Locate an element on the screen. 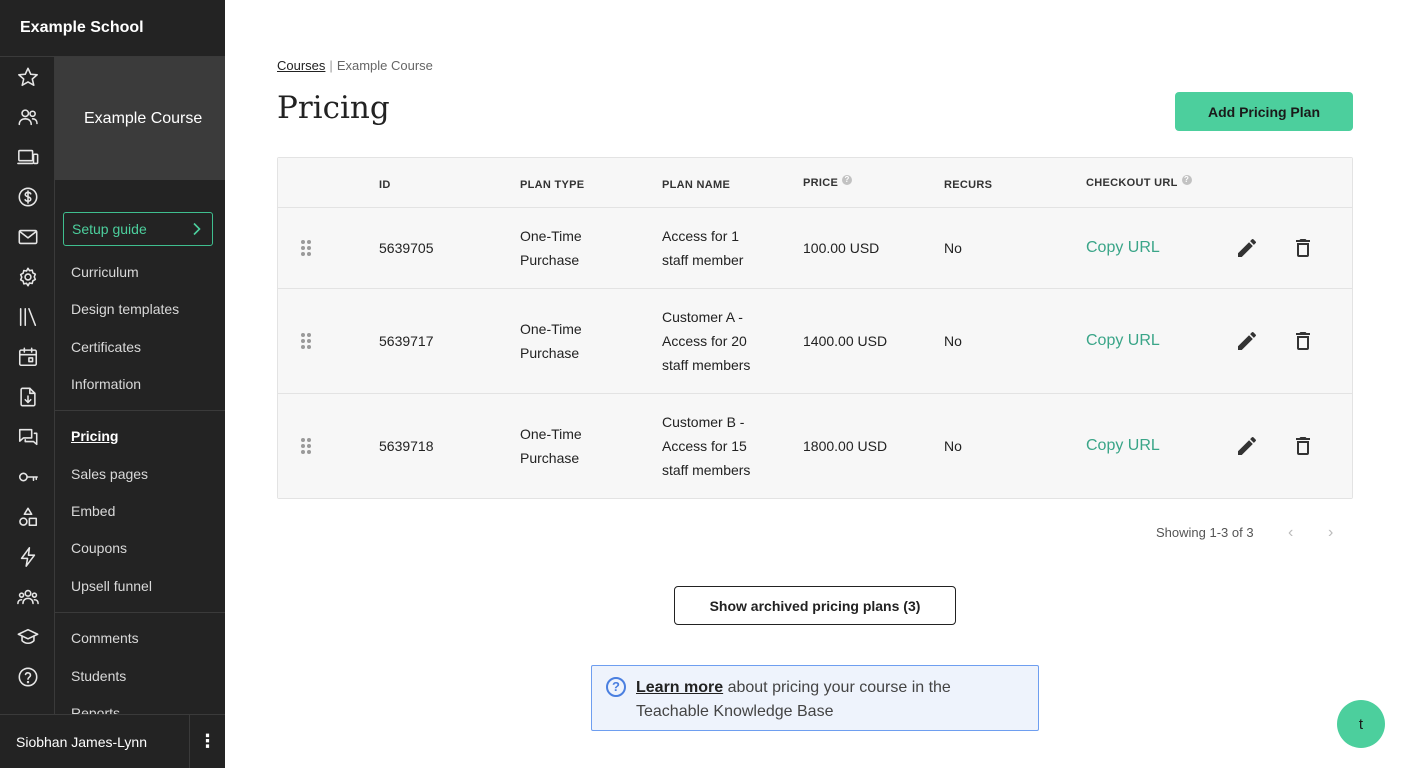  mail-icon is located at coordinates (28, 237).